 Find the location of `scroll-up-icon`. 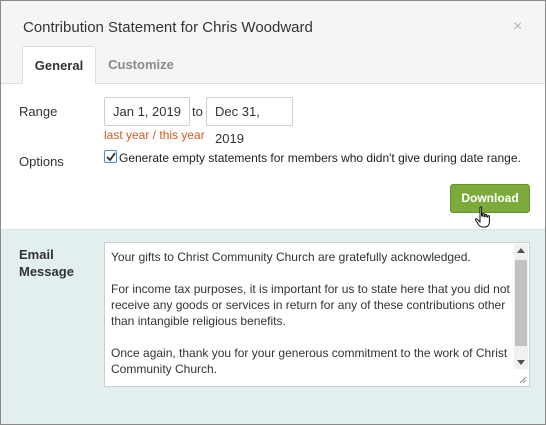

scroll-up-icon is located at coordinates (521, 250).